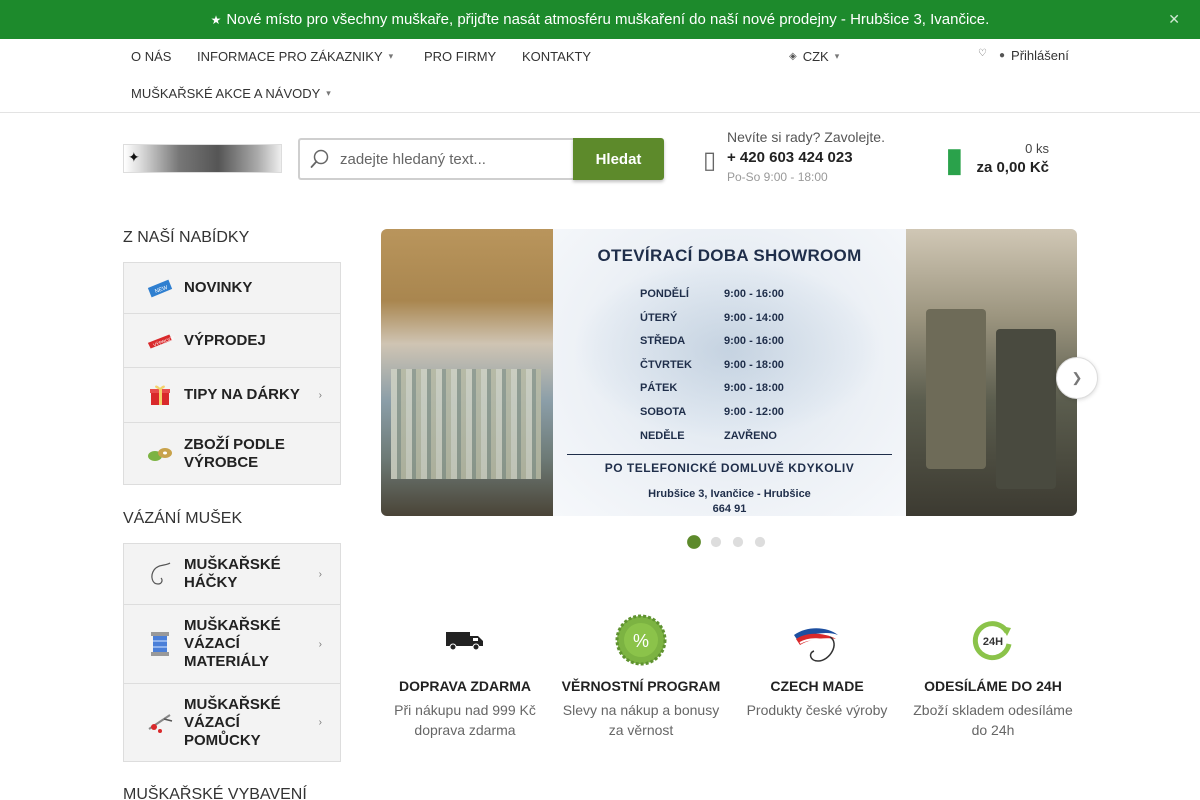 Image resolution: width=1200 pixels, height=800 pixels. I want to click on address-postcode: 664 91, so click(729, 509).